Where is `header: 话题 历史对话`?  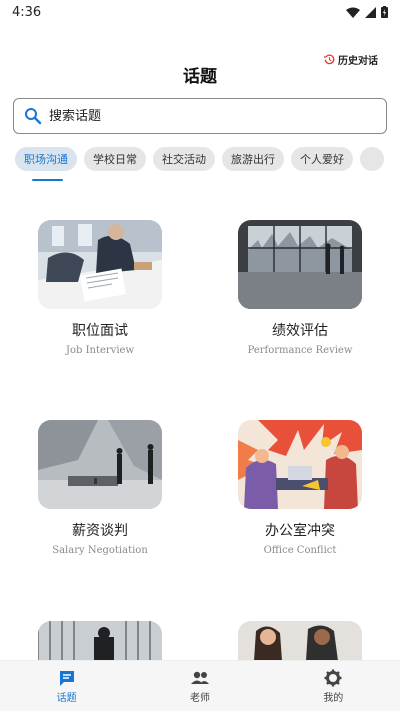 header: 话题 历史对话 is located at coordinates (200, 71).